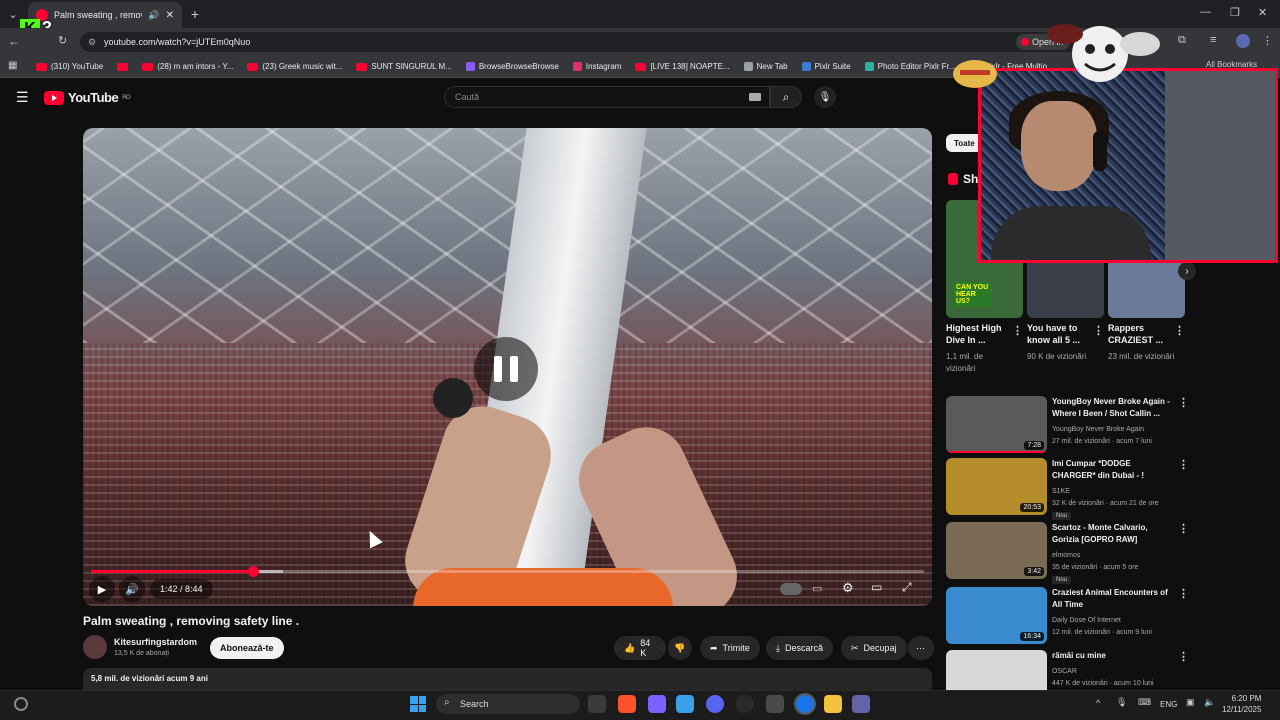  What do you see at coordinates (1121, 702) in the screenshot?
I see `tray-mic-icon: 🎙` at bounding box center [1121, 702].